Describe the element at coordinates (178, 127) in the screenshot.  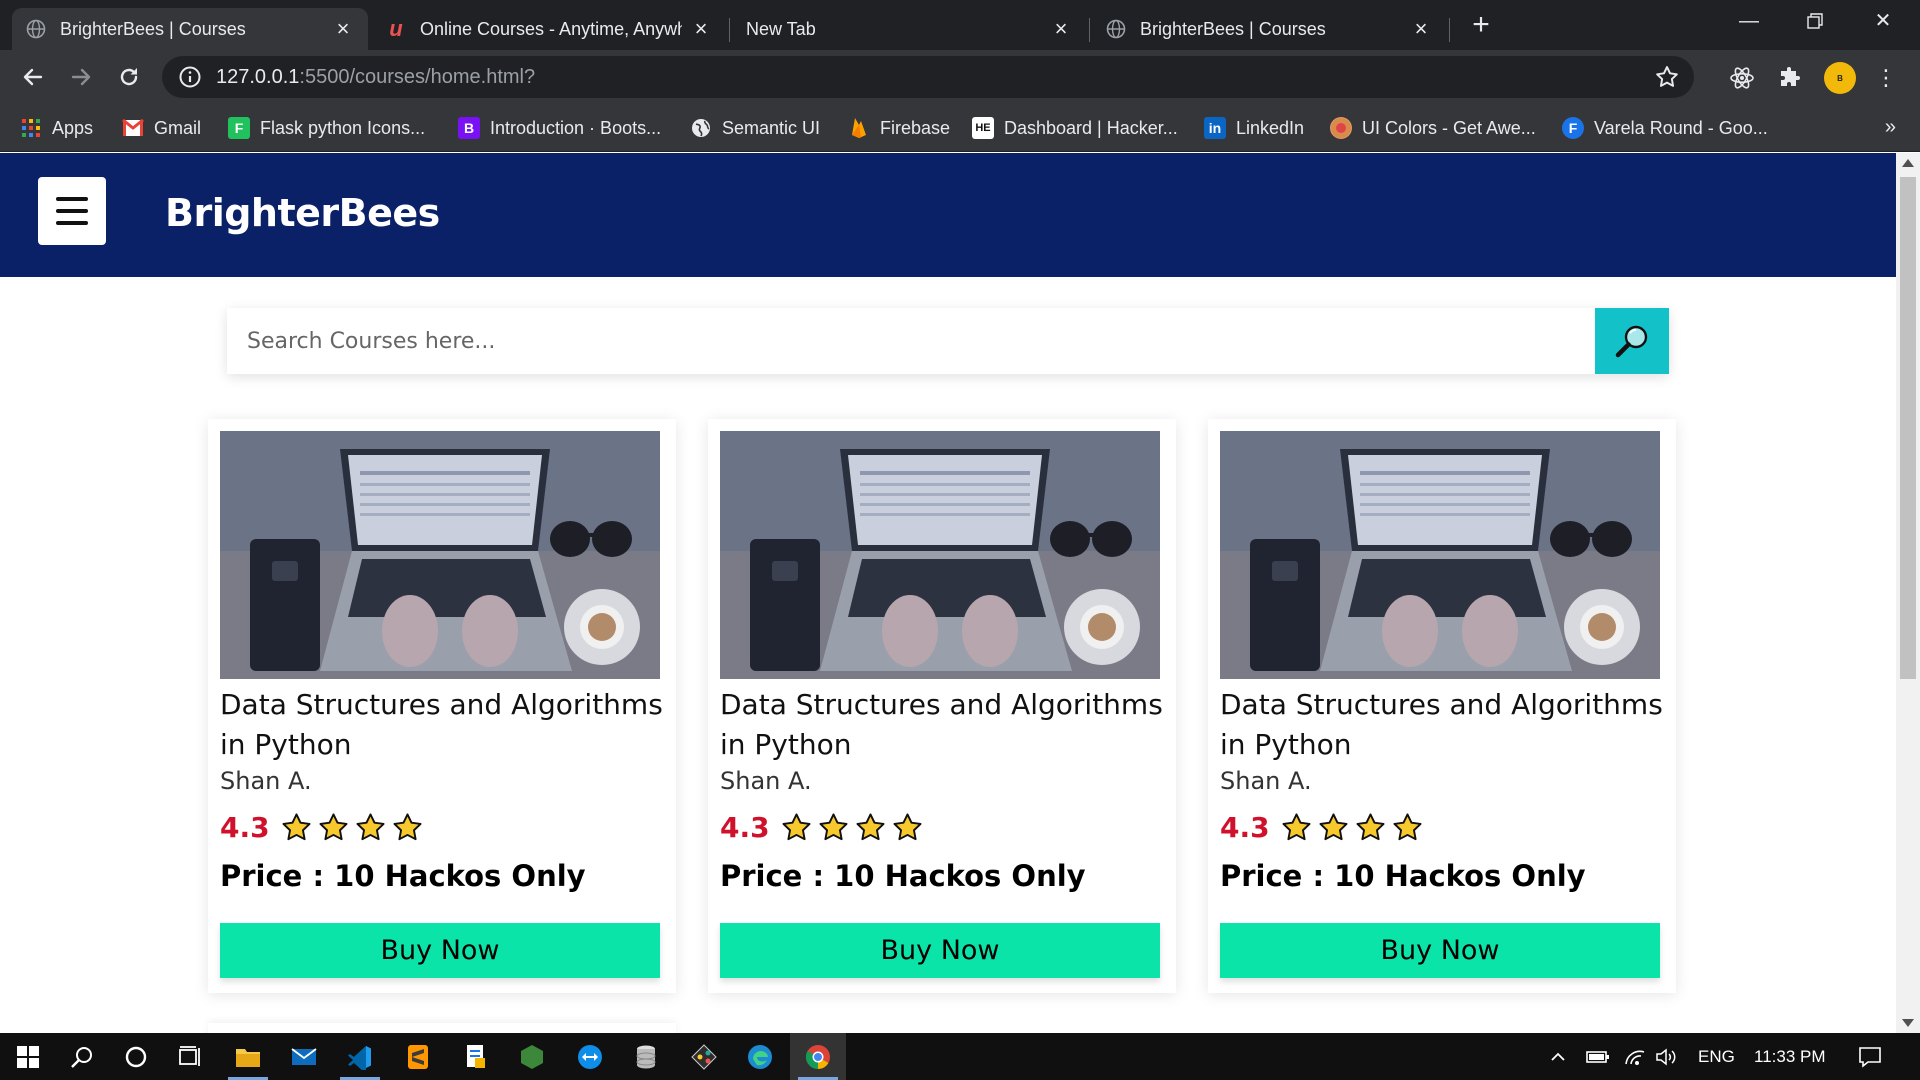
I see `bookmark-label: Gmail` at that location.